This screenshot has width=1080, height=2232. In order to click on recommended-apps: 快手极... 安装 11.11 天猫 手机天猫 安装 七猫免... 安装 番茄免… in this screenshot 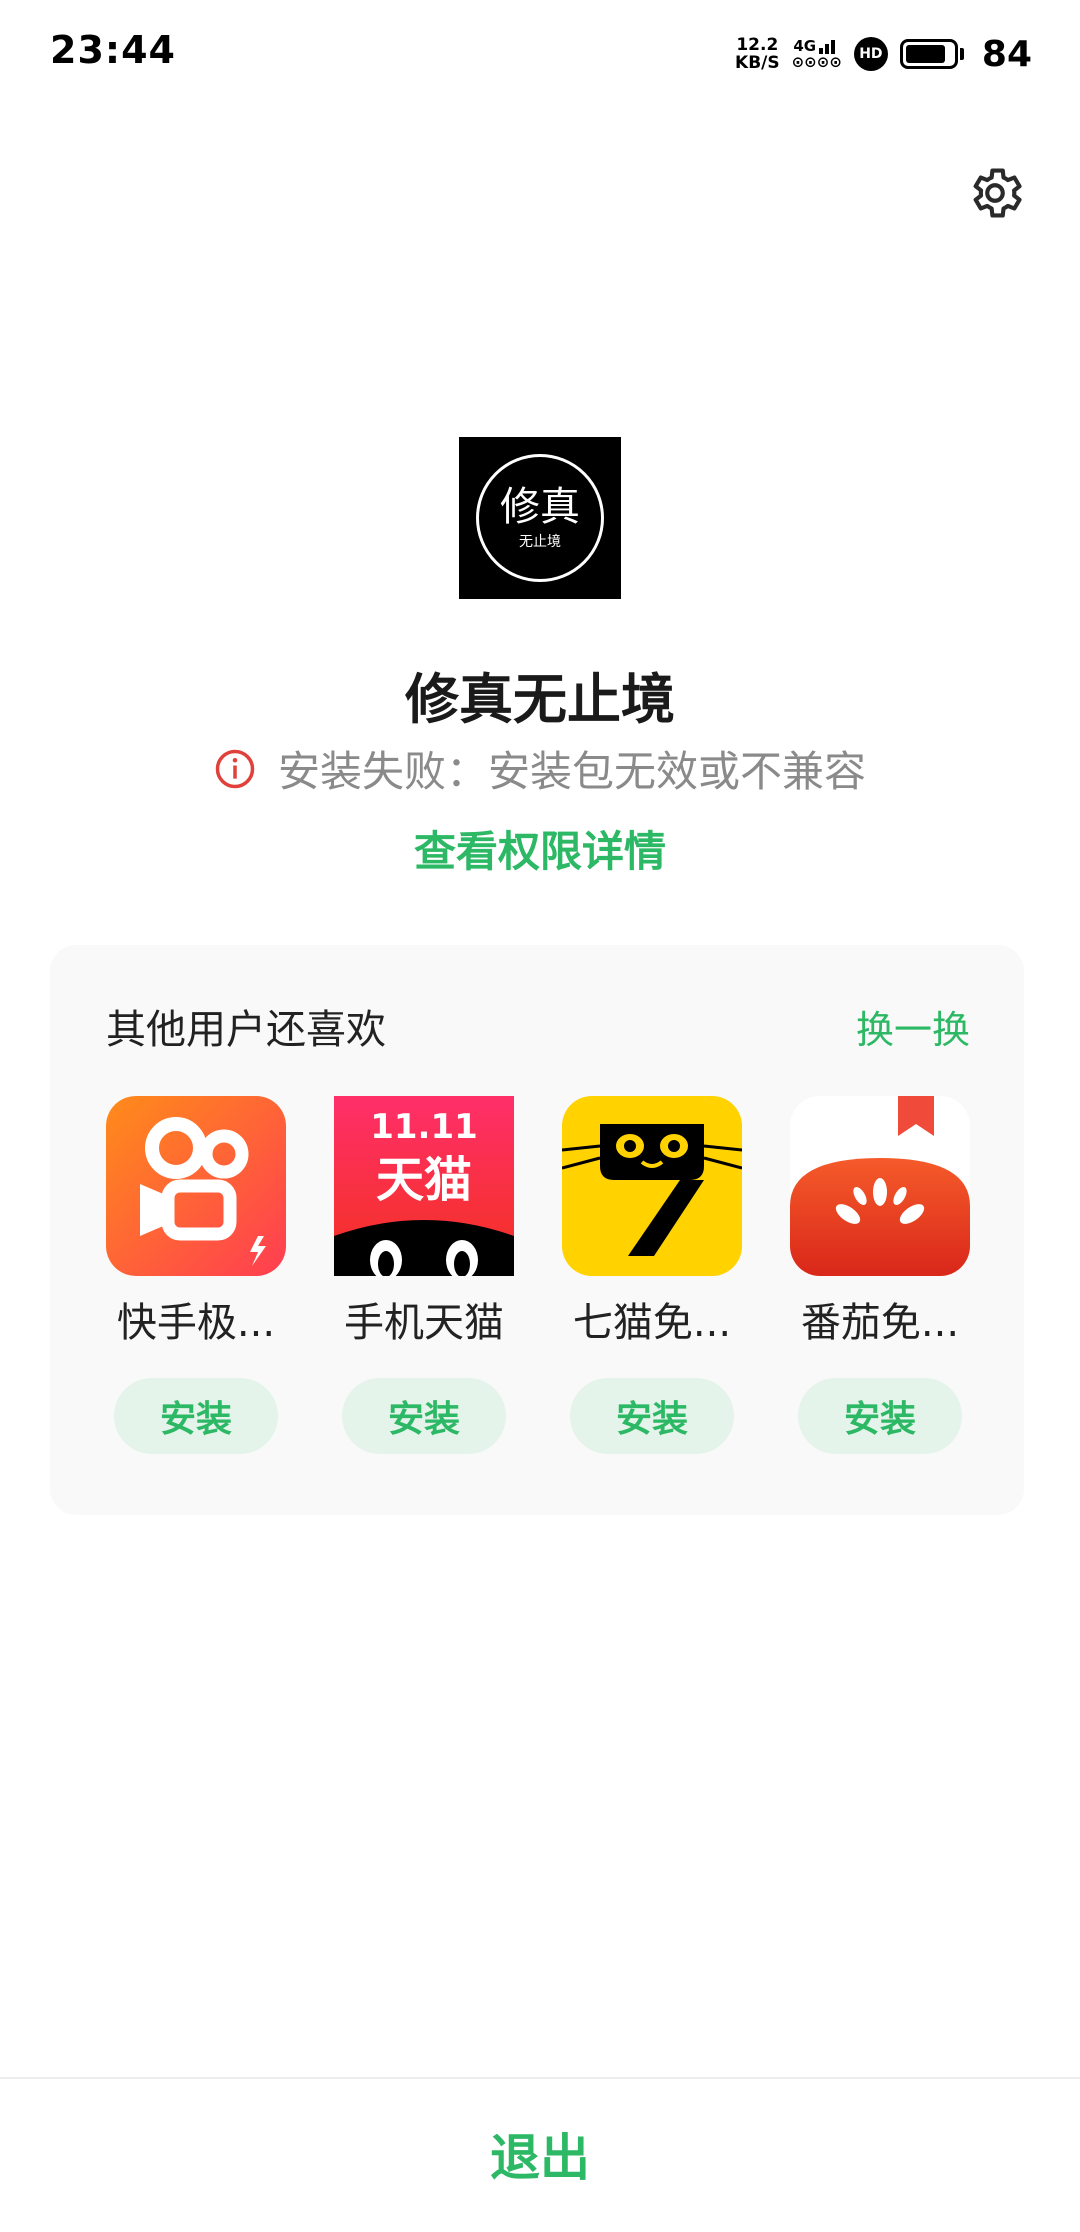, I will do `click(538, 1275)`.